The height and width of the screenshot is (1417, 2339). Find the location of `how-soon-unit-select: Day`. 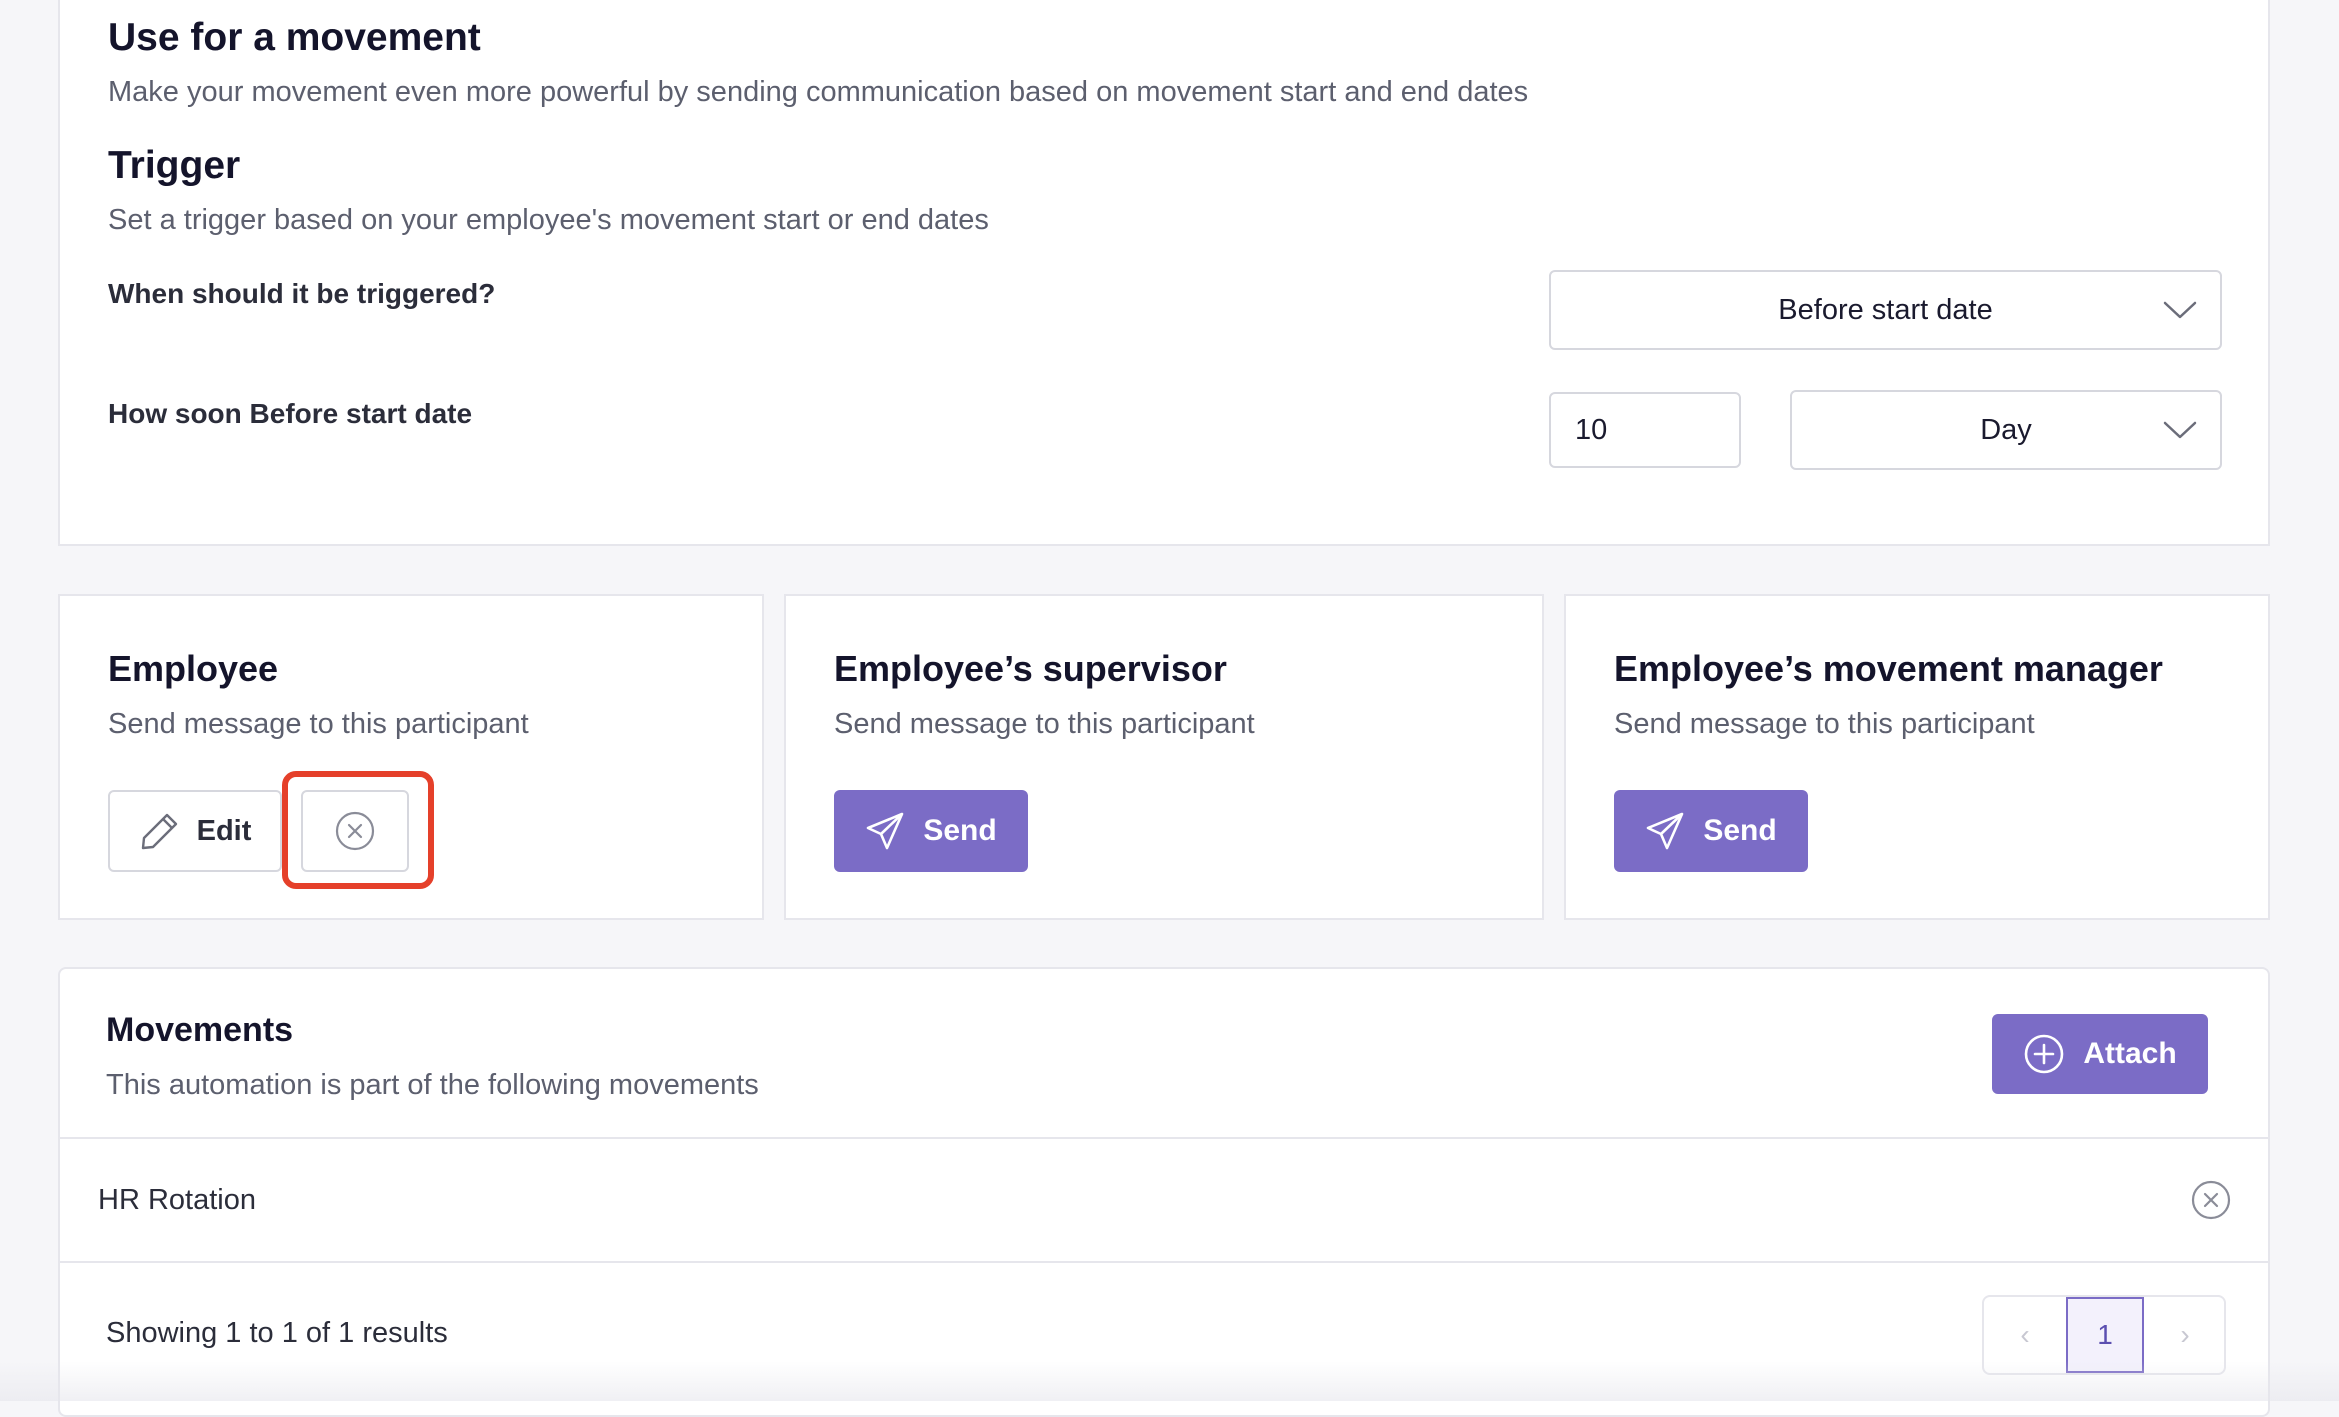

how-soon-unit-select: Day is located at coordinates (2006, 430).